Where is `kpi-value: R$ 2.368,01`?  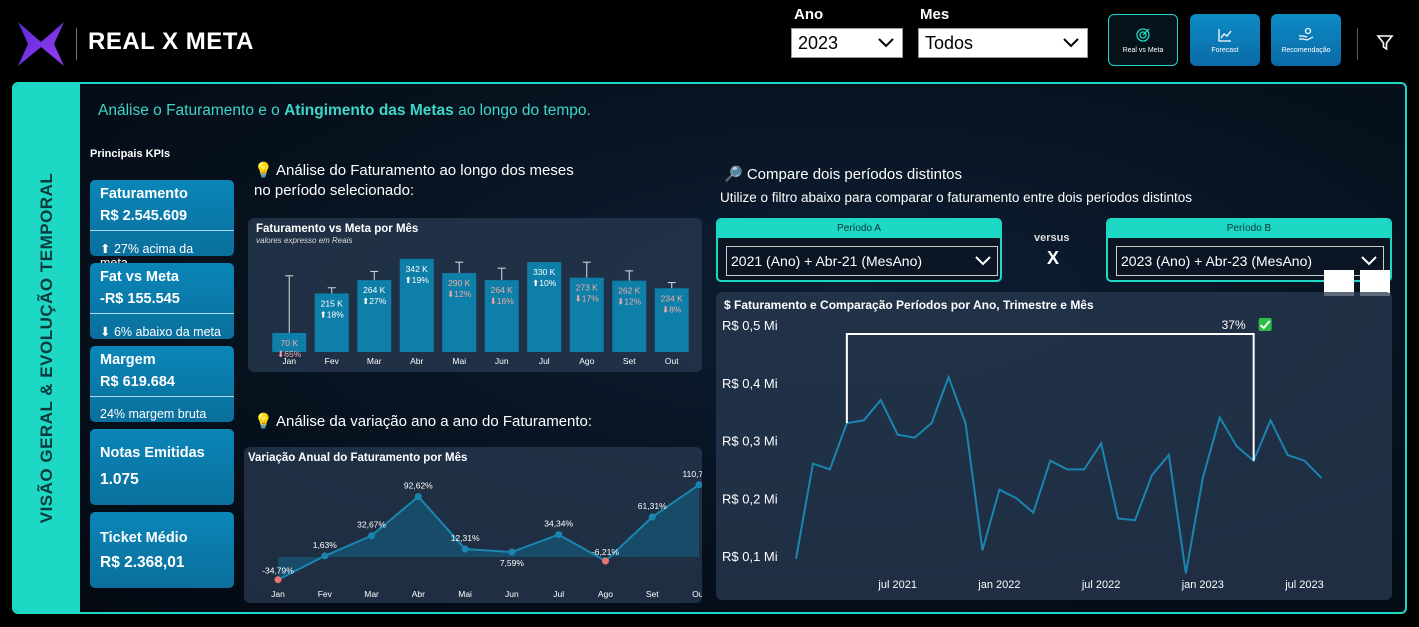 kpi-value: R$ 2.368,01 is located at coordinates (142, 562).